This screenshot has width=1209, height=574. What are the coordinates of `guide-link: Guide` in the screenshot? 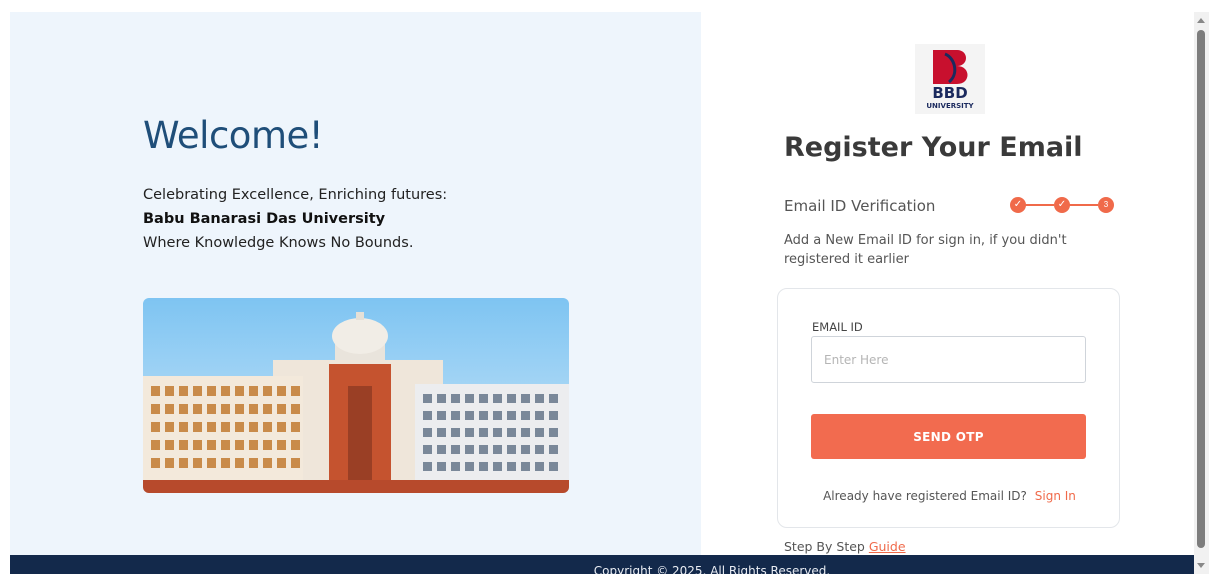 It's located at (887, 546).